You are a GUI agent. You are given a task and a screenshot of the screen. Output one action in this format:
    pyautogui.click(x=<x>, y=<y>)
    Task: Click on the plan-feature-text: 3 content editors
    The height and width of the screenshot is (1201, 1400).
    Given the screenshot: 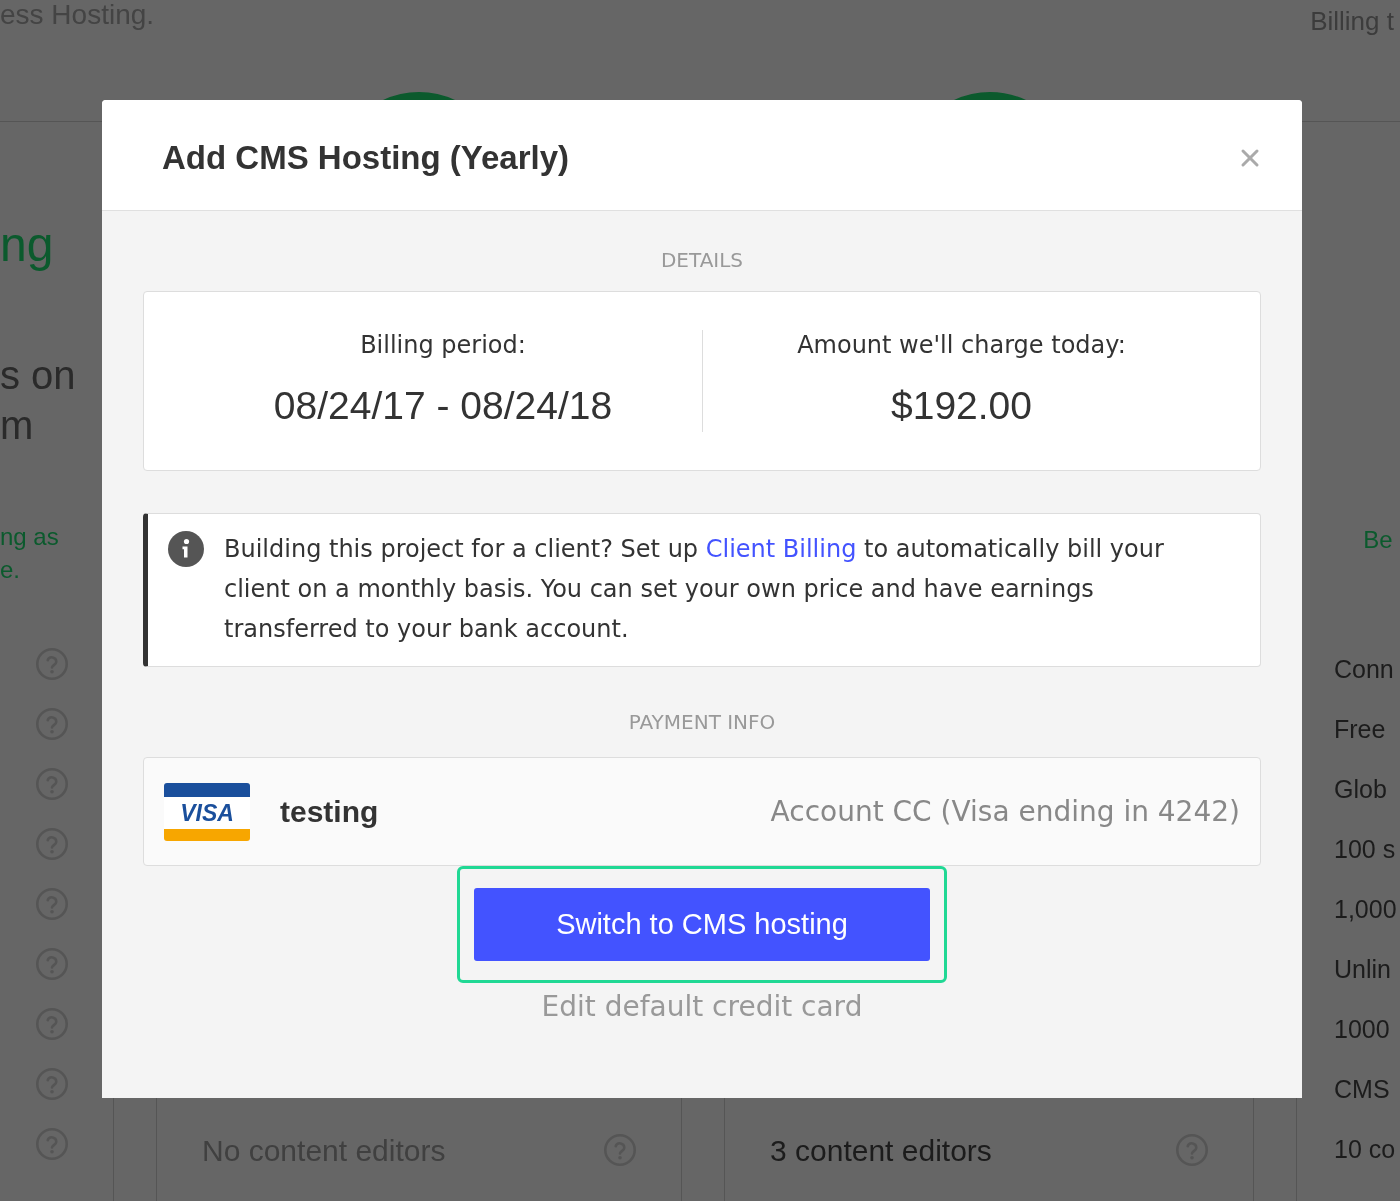 What is the action you would take?
    pyautogui.click(x=881, y=1150)
    